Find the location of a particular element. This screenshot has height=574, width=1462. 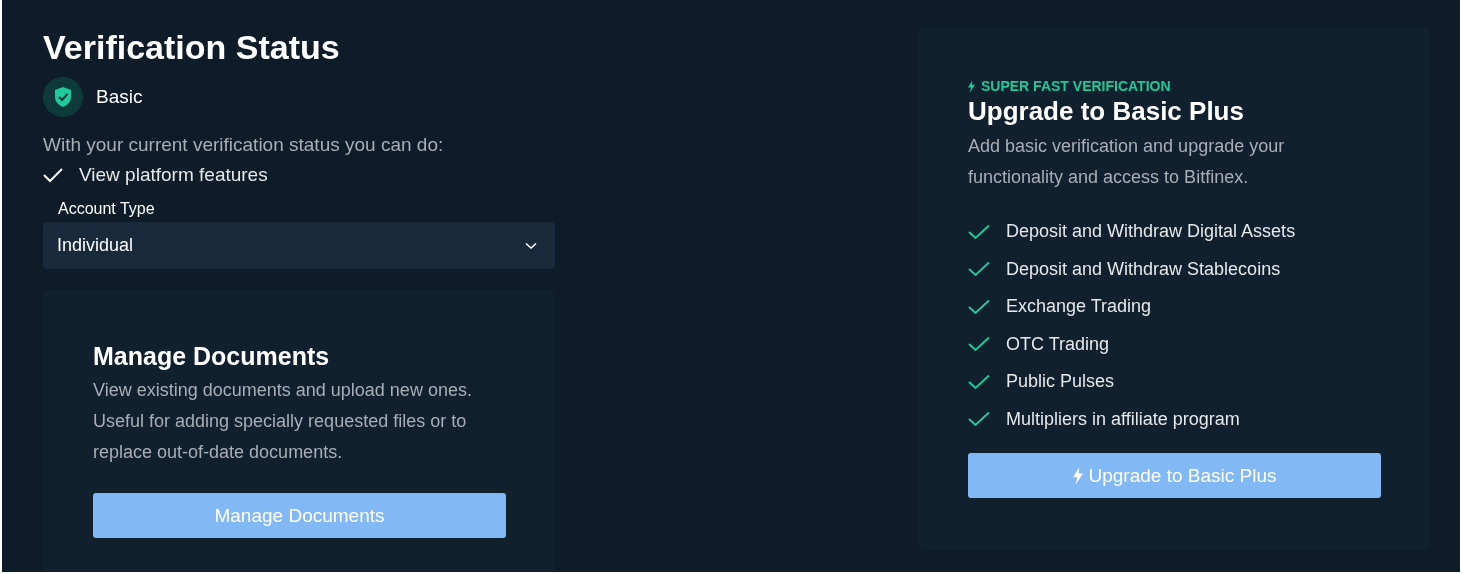

manage-documents-button: Manage Documents is located at coordinates (299, 515).